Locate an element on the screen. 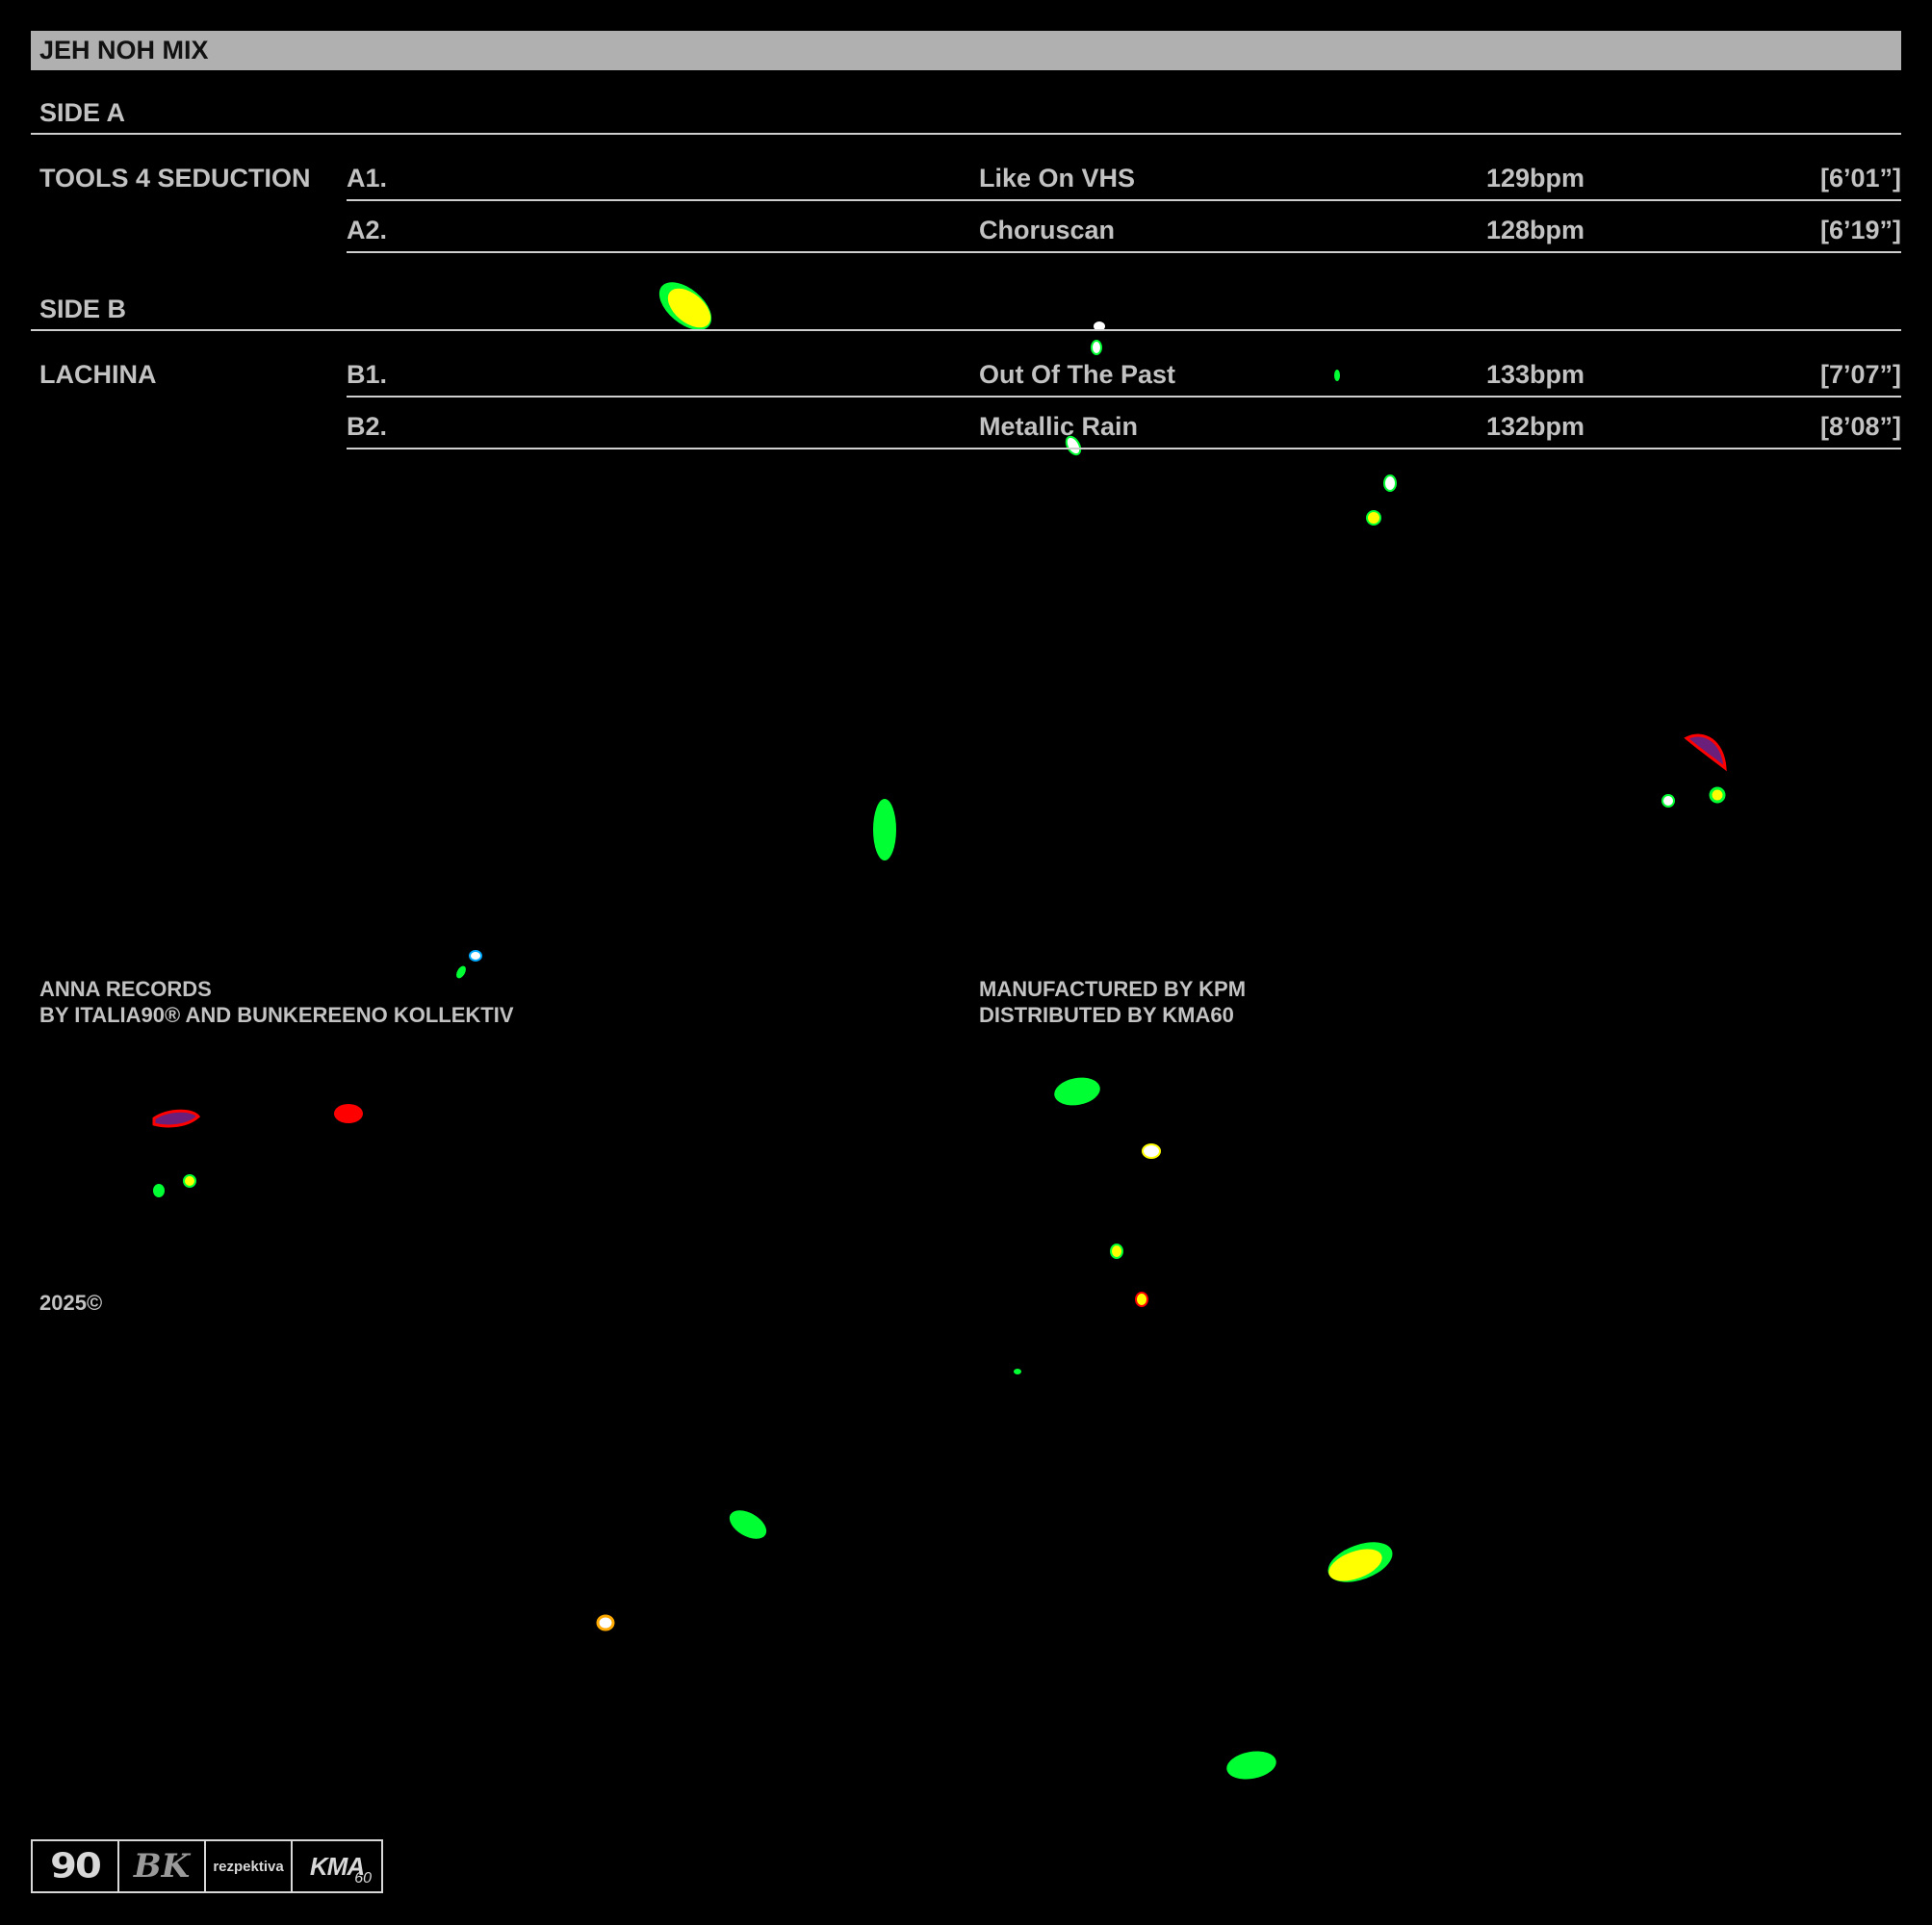  credits-line: MANUFACTURED BY KPM is located at coordinates (1113, 989).